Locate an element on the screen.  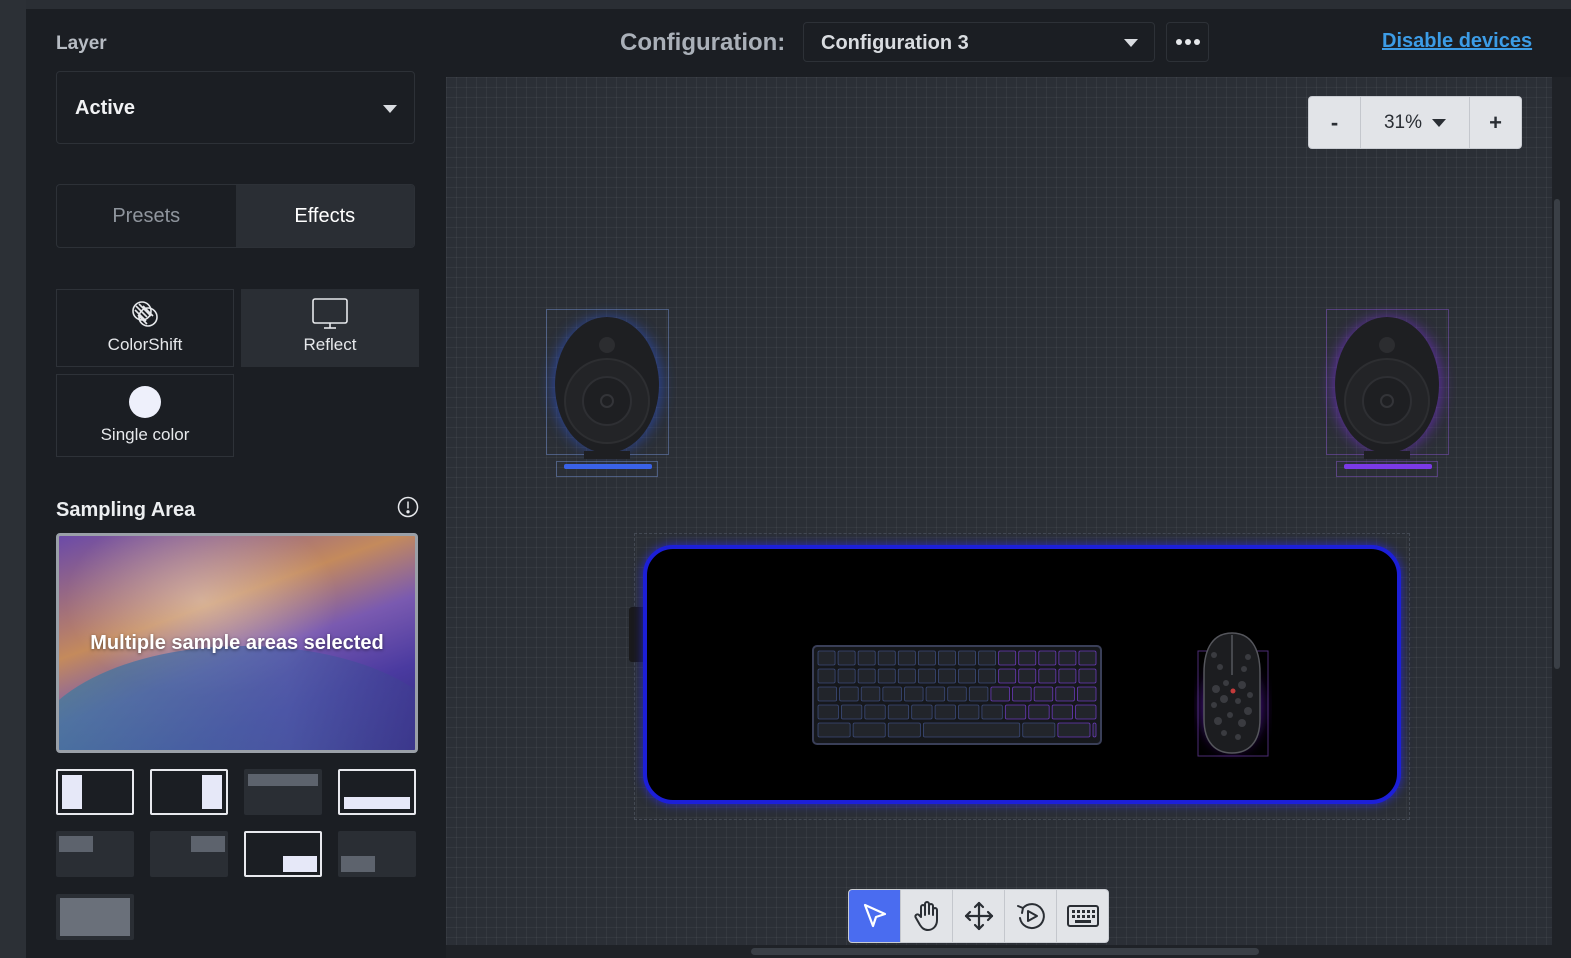
keyboard-icon is located at coordinates (1082, 916).